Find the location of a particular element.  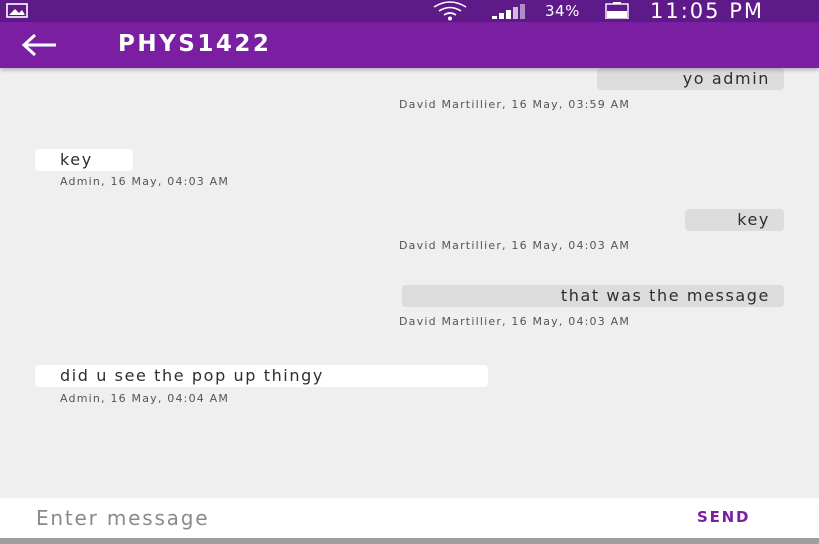

battery-percent: 34% is located at coordinates (562, 11).